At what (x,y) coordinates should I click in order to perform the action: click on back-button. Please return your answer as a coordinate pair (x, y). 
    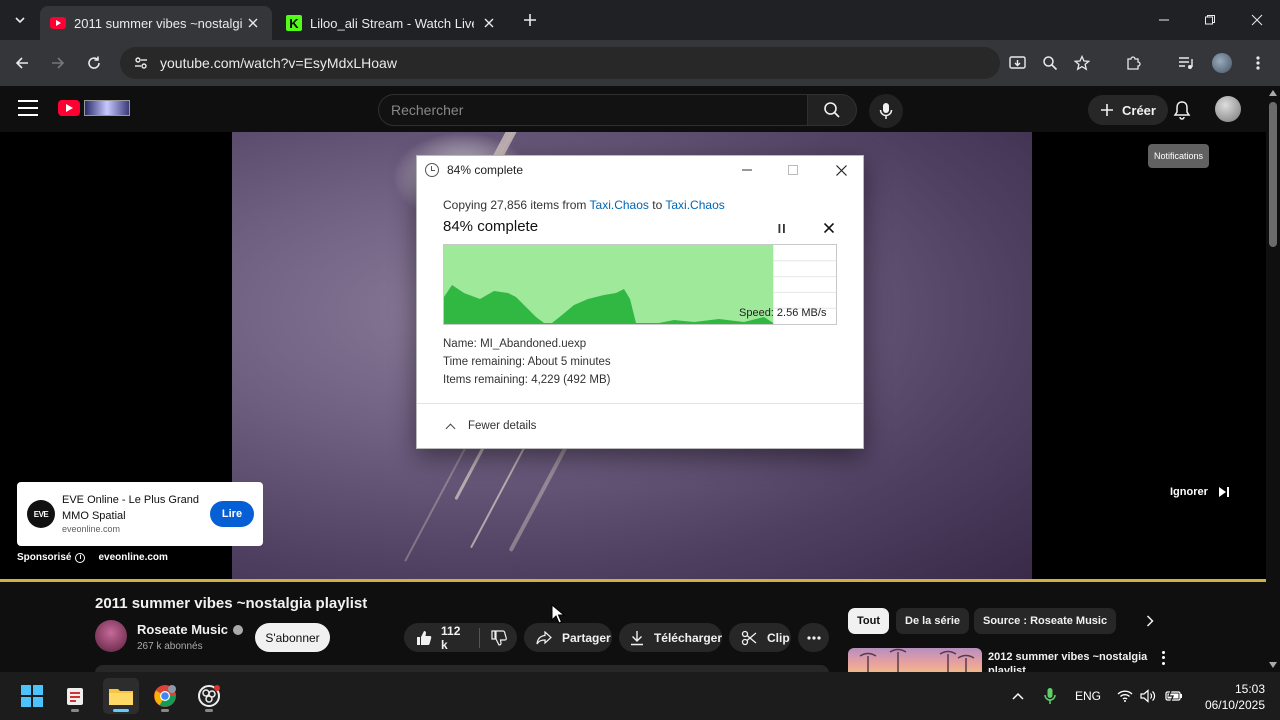
    Looking at the image, I should click on (22, 63).